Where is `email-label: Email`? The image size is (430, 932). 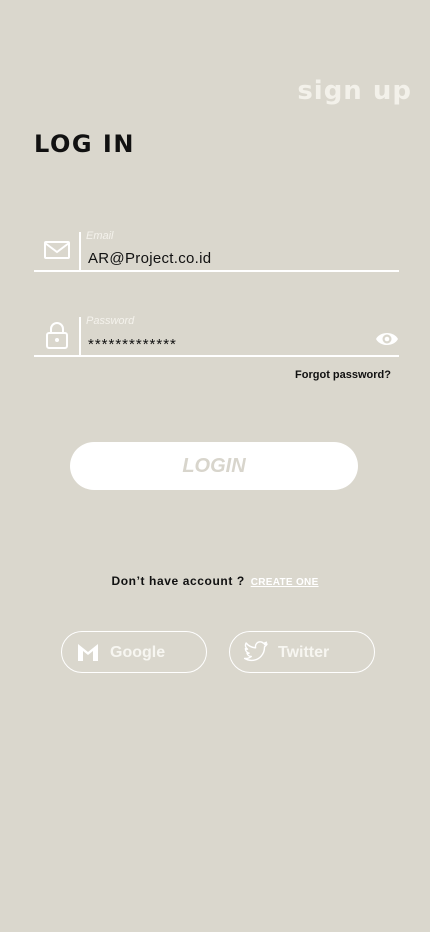
email-label: Email is located at coordinates (100, 236).